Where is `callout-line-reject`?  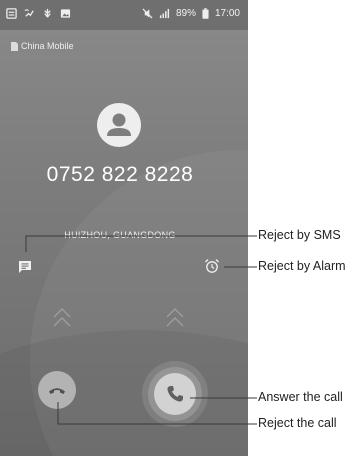
callout-line-reject is located at coordinates (157, 413).